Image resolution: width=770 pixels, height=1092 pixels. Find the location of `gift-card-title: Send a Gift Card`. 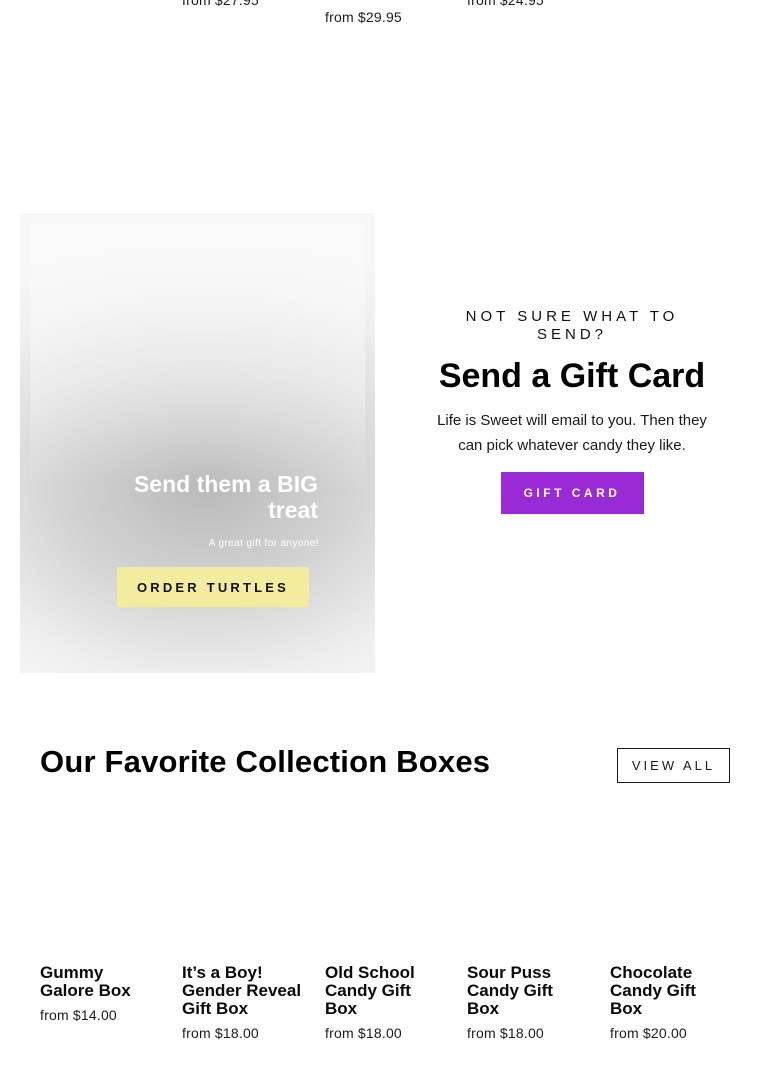

gift-card-title: Send a Gift Card is located at coordinates (572, 376).